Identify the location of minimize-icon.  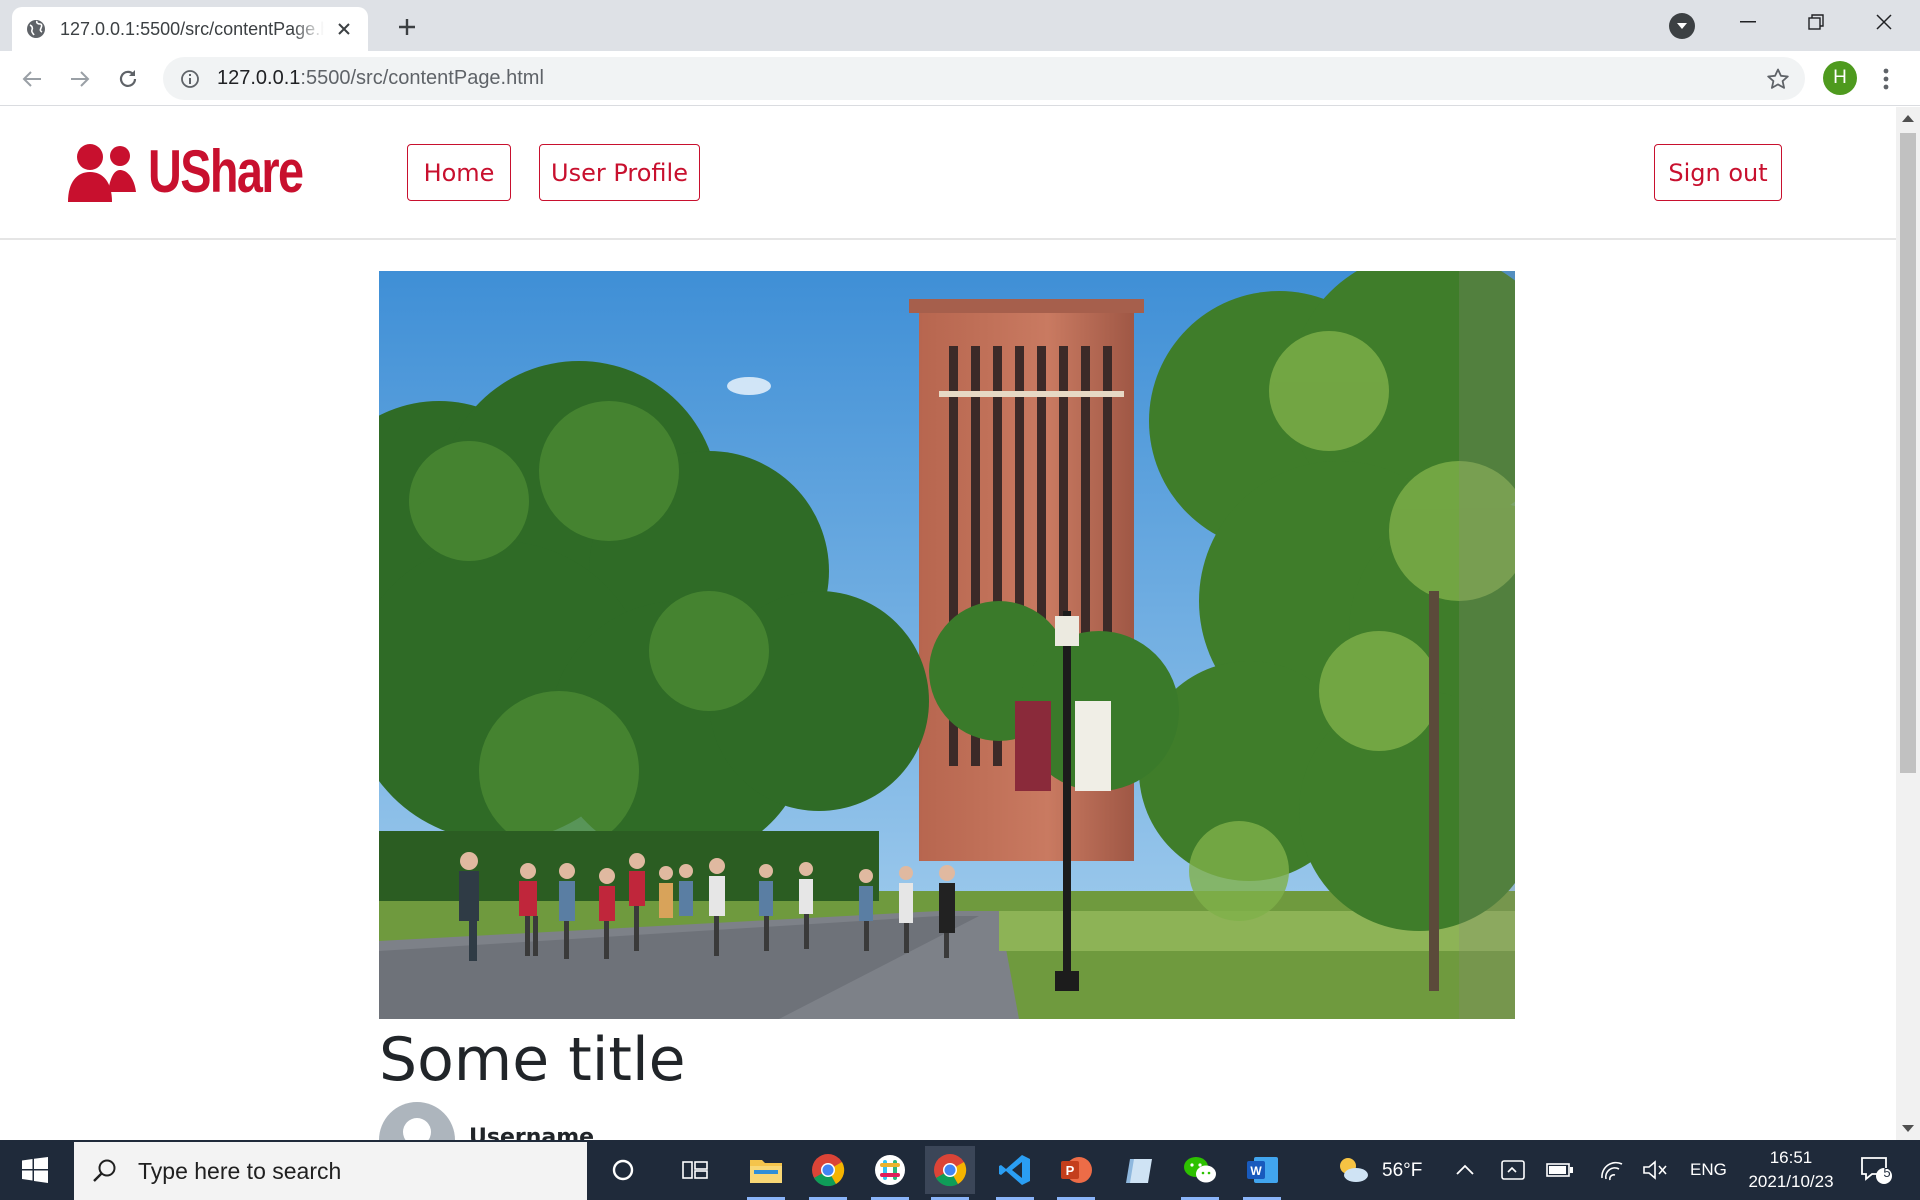
(1748, 22).